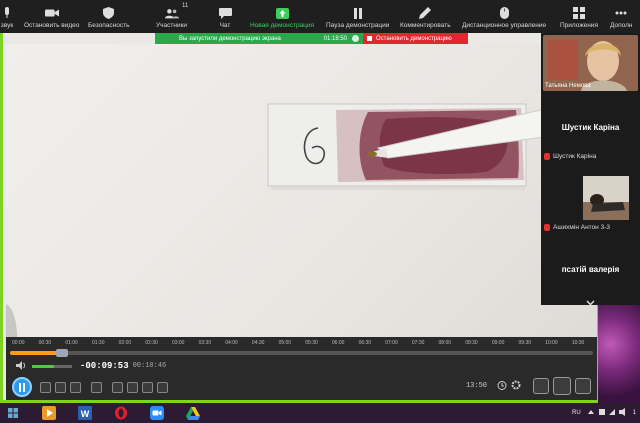 The image size is (640, 423). I want to click on timeline-tick-label: 02:30, so click(151, 343).